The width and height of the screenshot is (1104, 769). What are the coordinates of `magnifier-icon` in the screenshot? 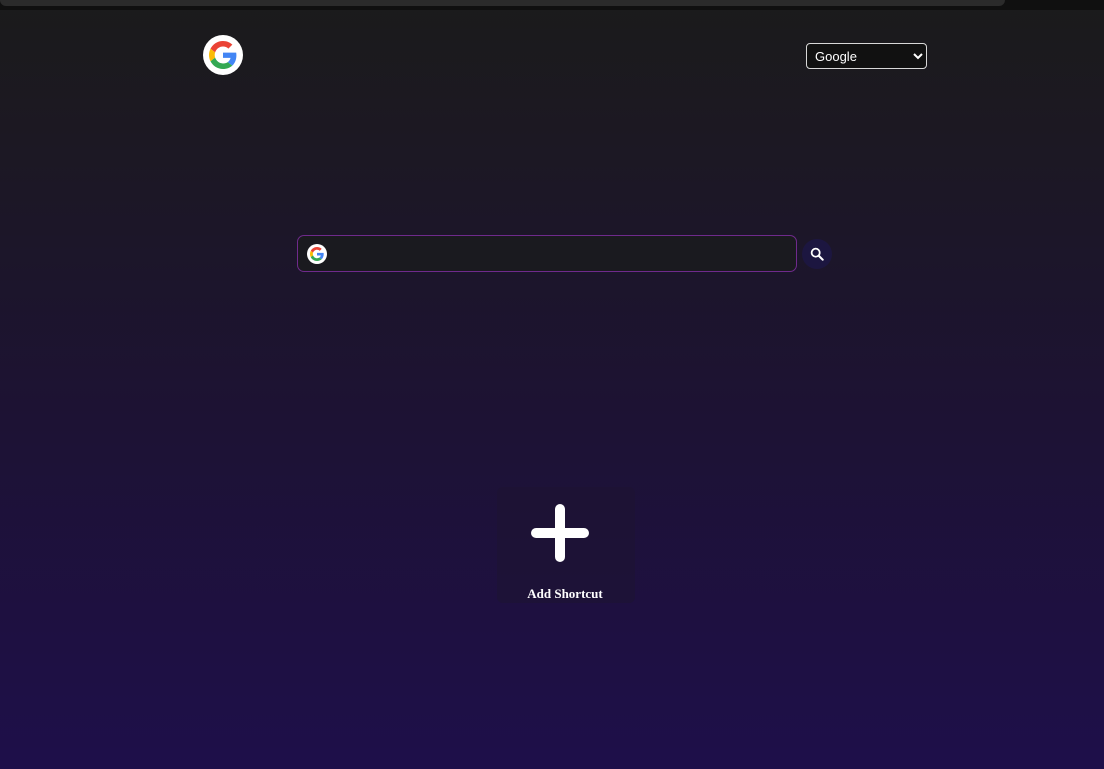 It's located at (817, 254).